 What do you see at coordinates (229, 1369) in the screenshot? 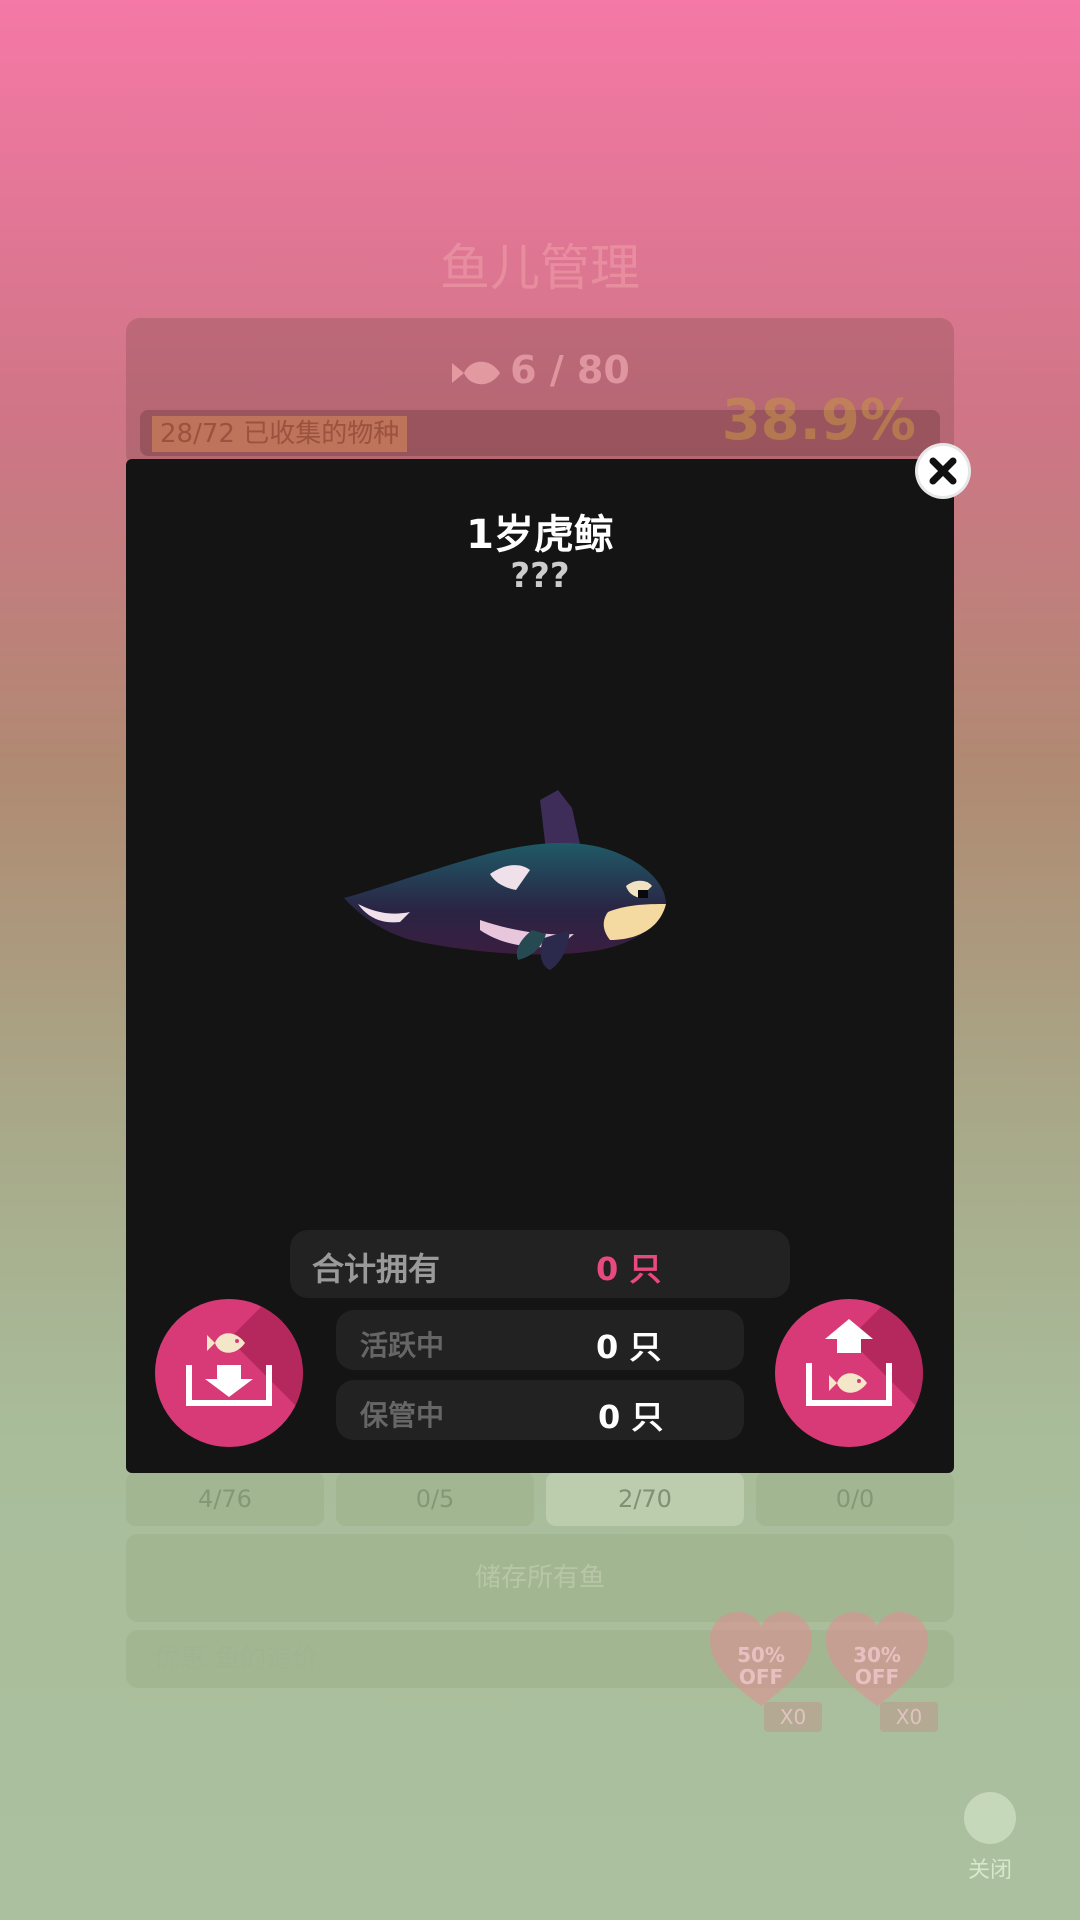
I see `store-fish-icon` at bounding box center [229, 1369].